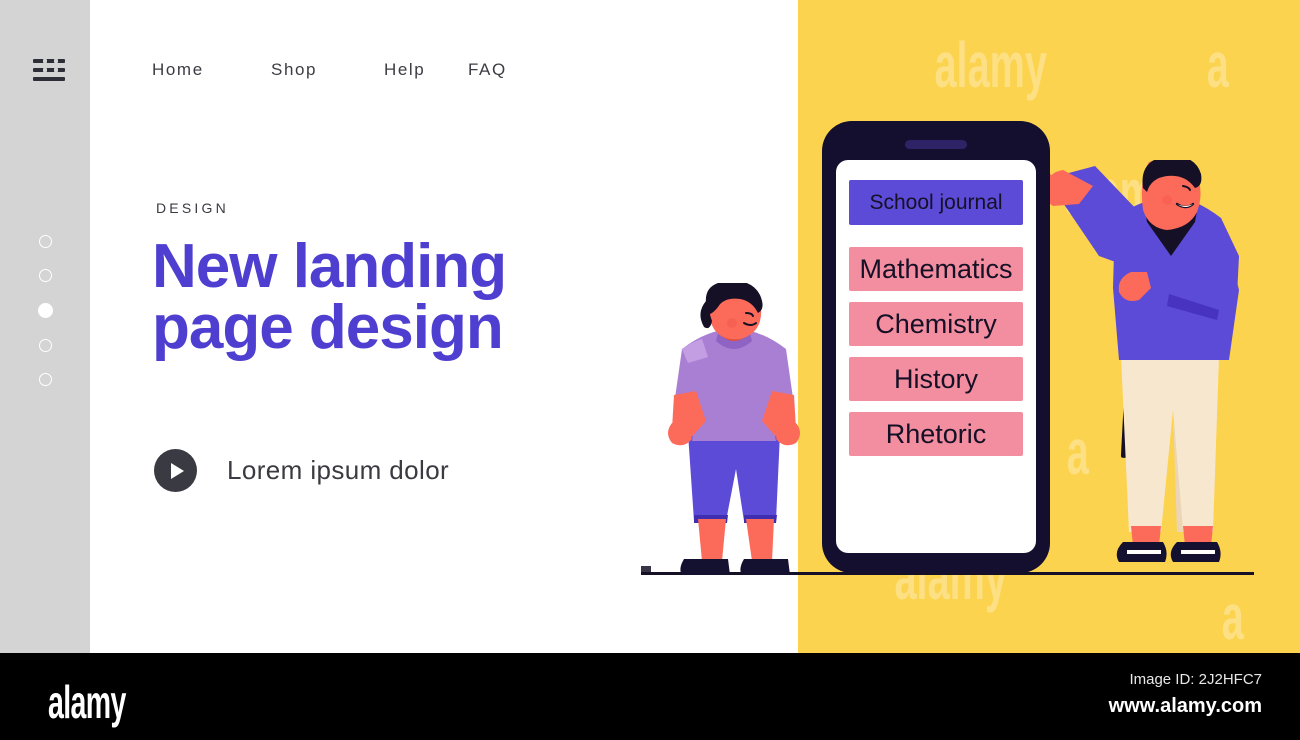 The image size is (1300, 740). I want to click on video-cta-label: Lorem ipsum dolor, so click(338, 470).